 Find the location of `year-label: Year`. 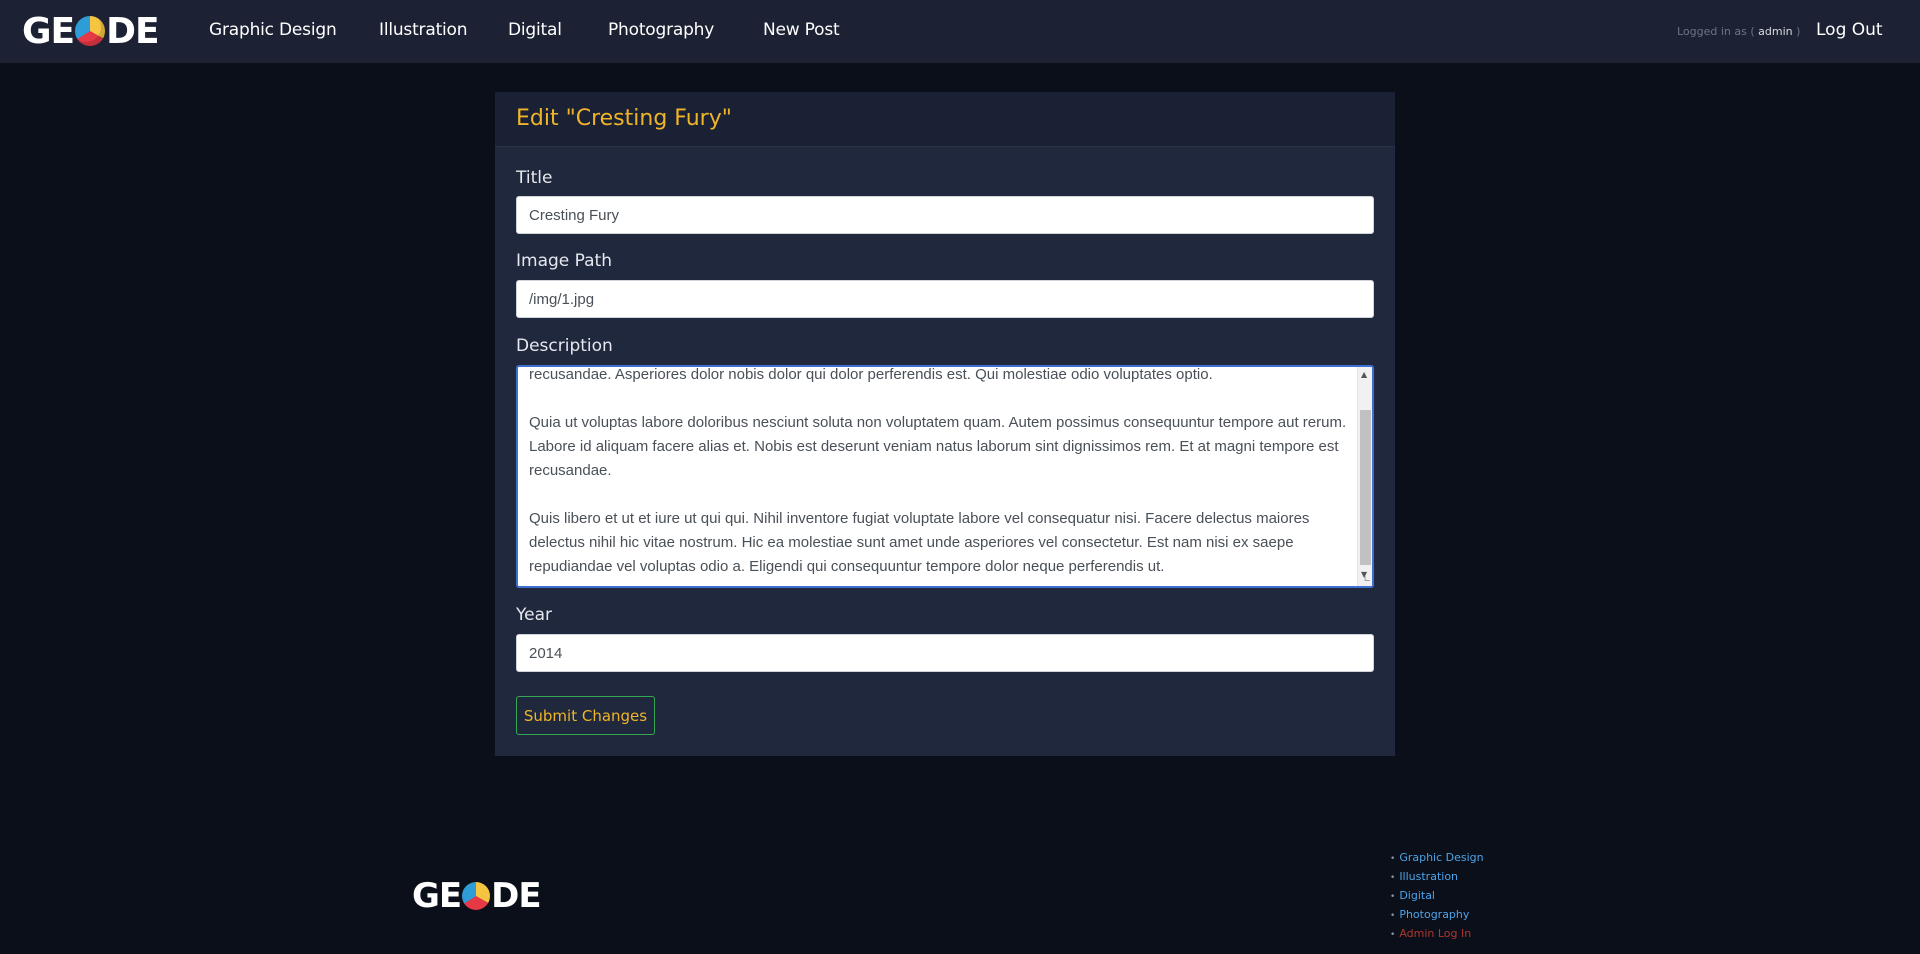

year-label: Year is located at coordinates (534, 615).